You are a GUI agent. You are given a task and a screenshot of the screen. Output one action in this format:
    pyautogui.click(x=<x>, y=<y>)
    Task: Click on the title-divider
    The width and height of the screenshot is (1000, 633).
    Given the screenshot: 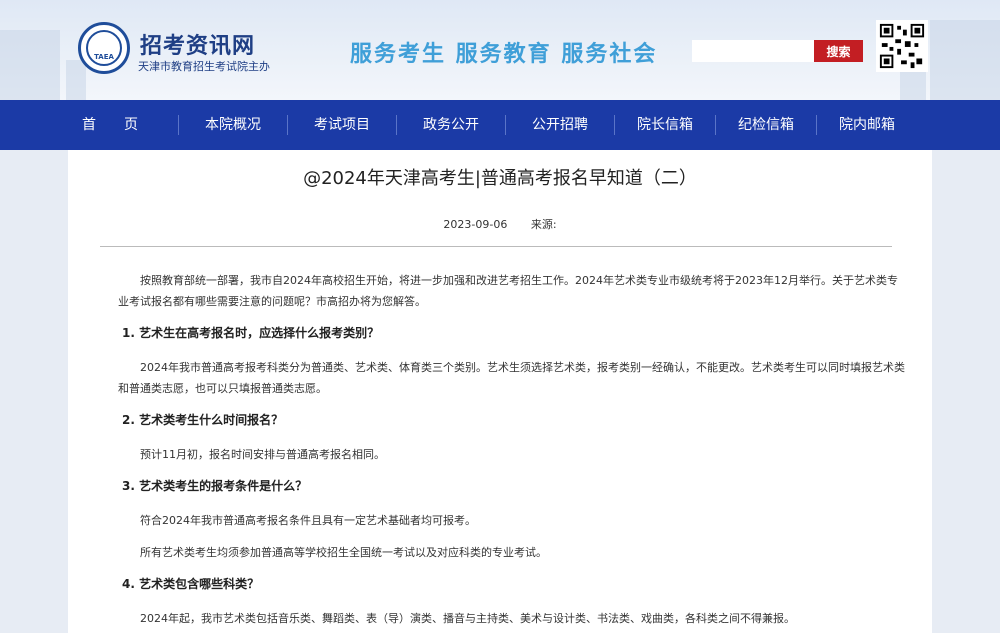 What is the action you would take?
    pyautogui.click(x=496, y=246)
    